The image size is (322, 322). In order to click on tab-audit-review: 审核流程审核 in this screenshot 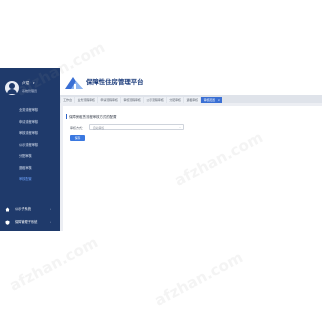, I will do `click(132, 99)`.